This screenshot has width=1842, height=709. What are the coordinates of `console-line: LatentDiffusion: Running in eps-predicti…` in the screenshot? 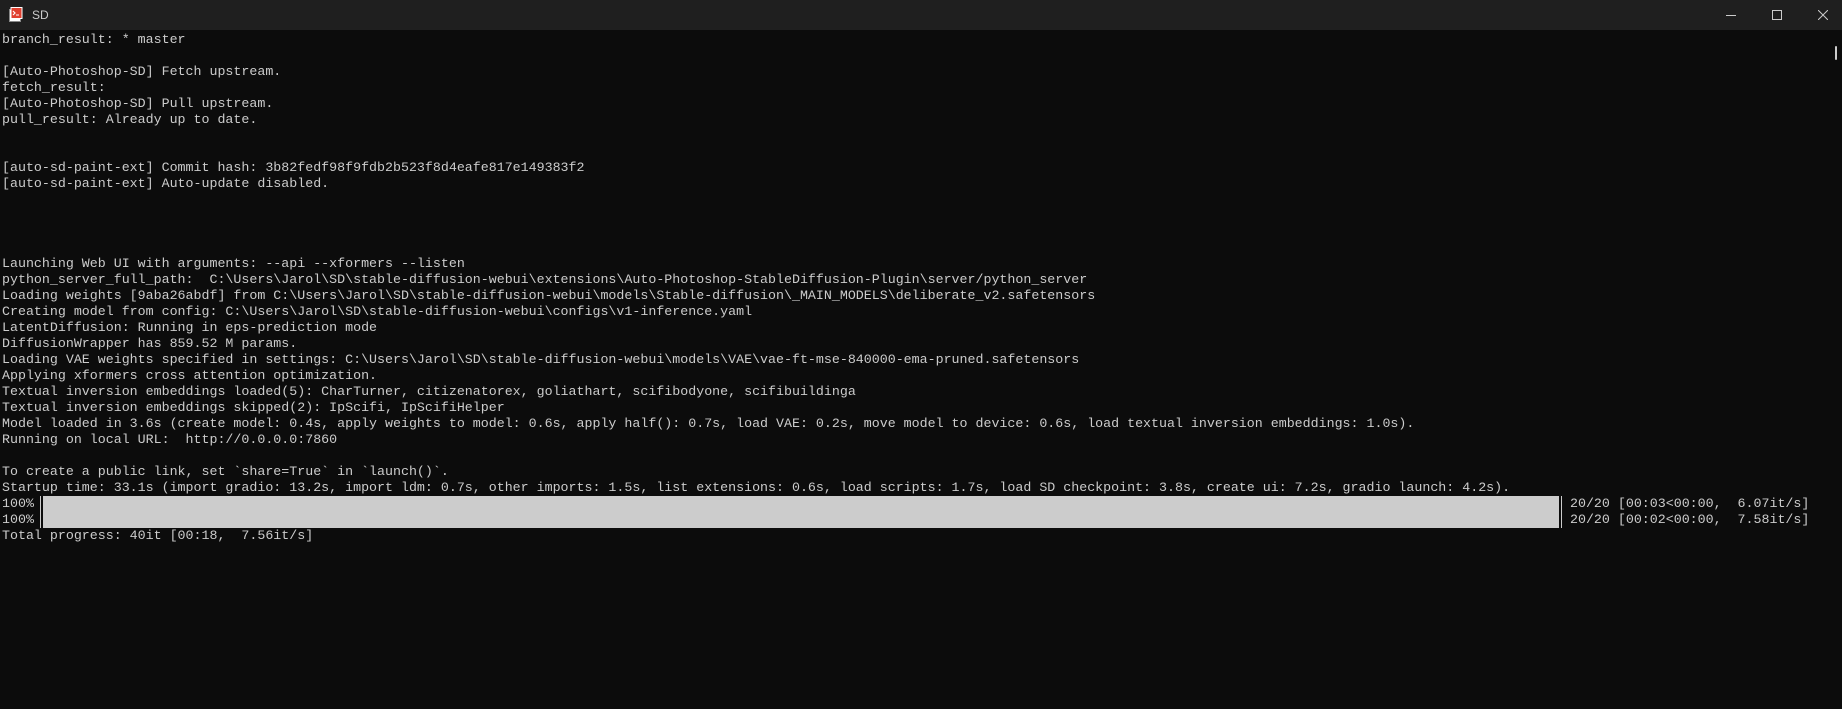 It's located at (190, 327).